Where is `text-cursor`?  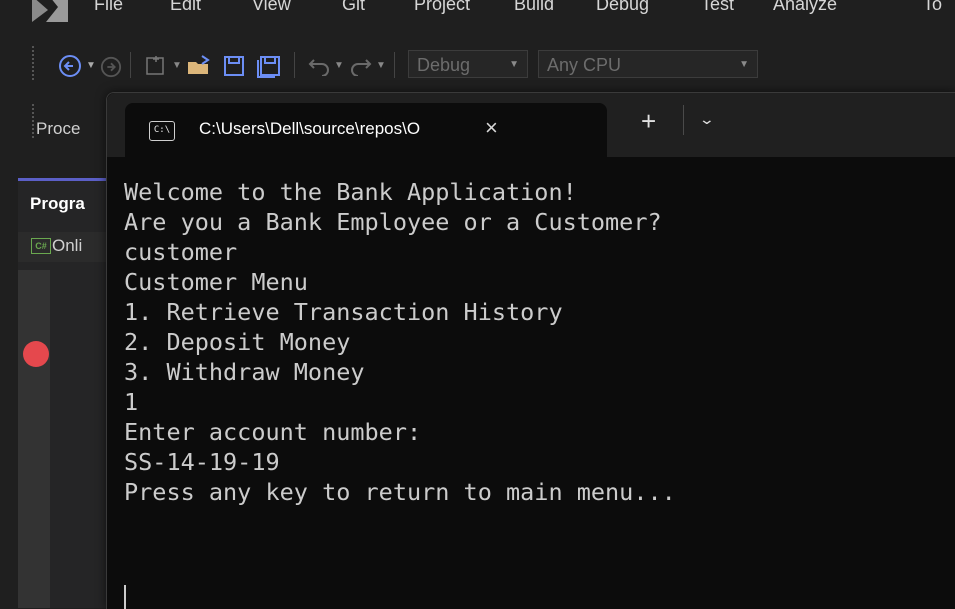 text-cursor is located at coordinates (125, 597).